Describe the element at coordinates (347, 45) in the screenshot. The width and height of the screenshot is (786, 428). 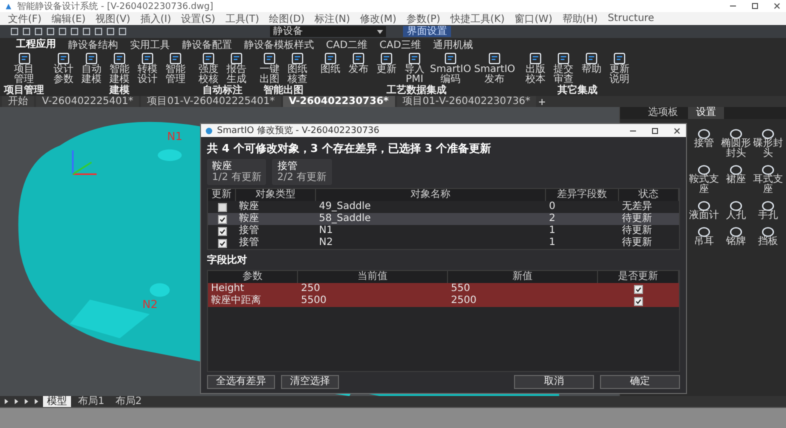
I see `ribbon-tab: CAD二维` at that location.